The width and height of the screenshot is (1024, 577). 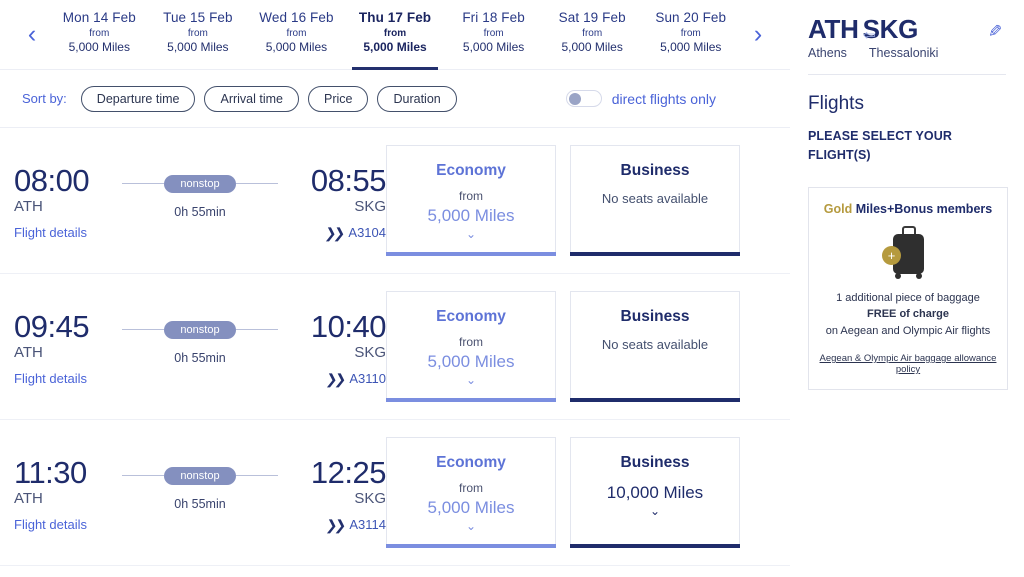 What do you see at coordinates (691, 17) in the screenshot?
I see `date-day-label: Sun 20 Feb` at bounding box center [691, 17].